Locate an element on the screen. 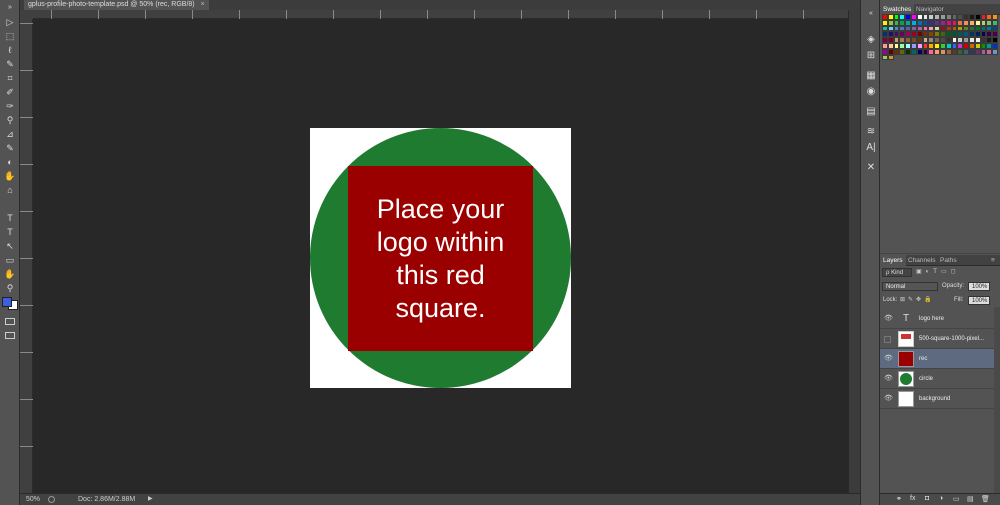 The image size is (1000, 505). circle-layer-thumbnail is located at coordinates (906, 379).